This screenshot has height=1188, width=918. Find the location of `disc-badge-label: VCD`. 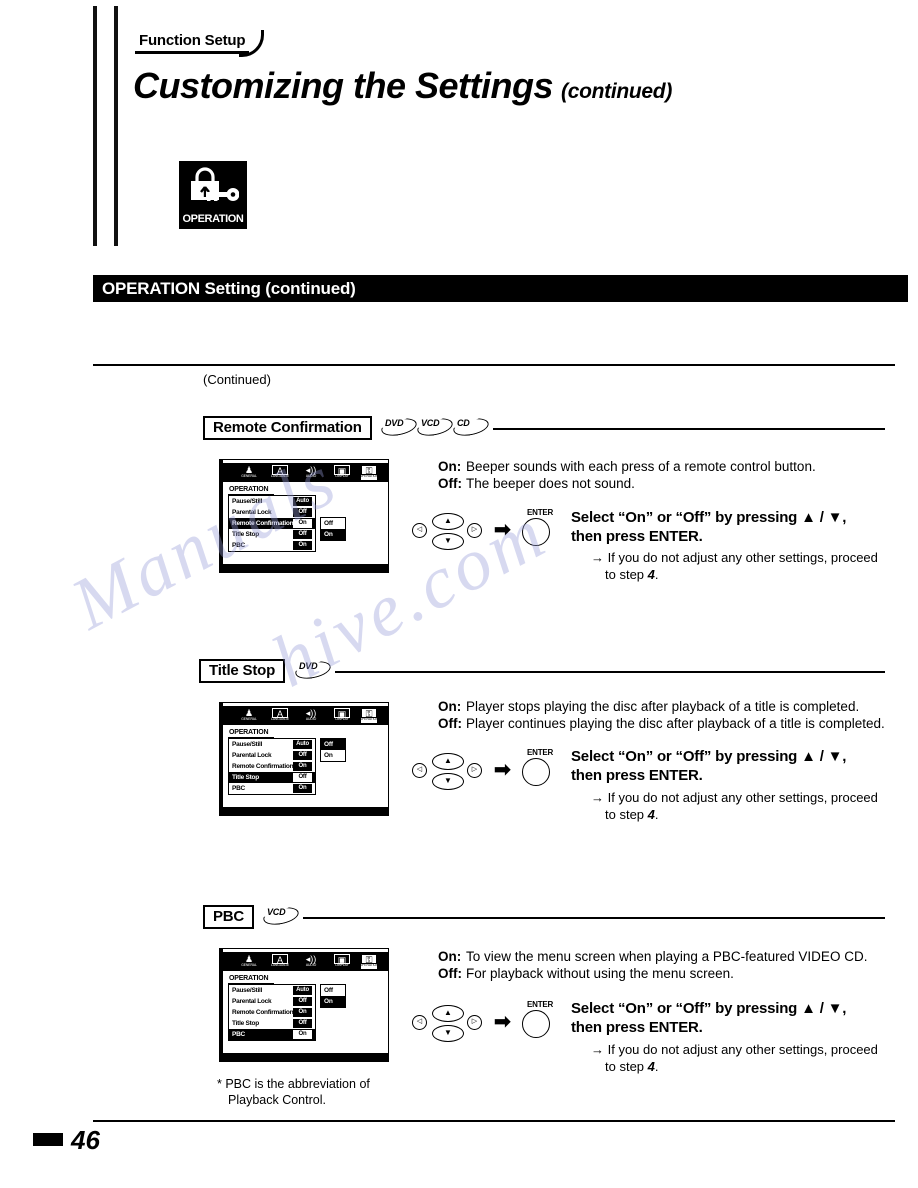

disc-badge-label: VCD is located at coordinates (276, 912).